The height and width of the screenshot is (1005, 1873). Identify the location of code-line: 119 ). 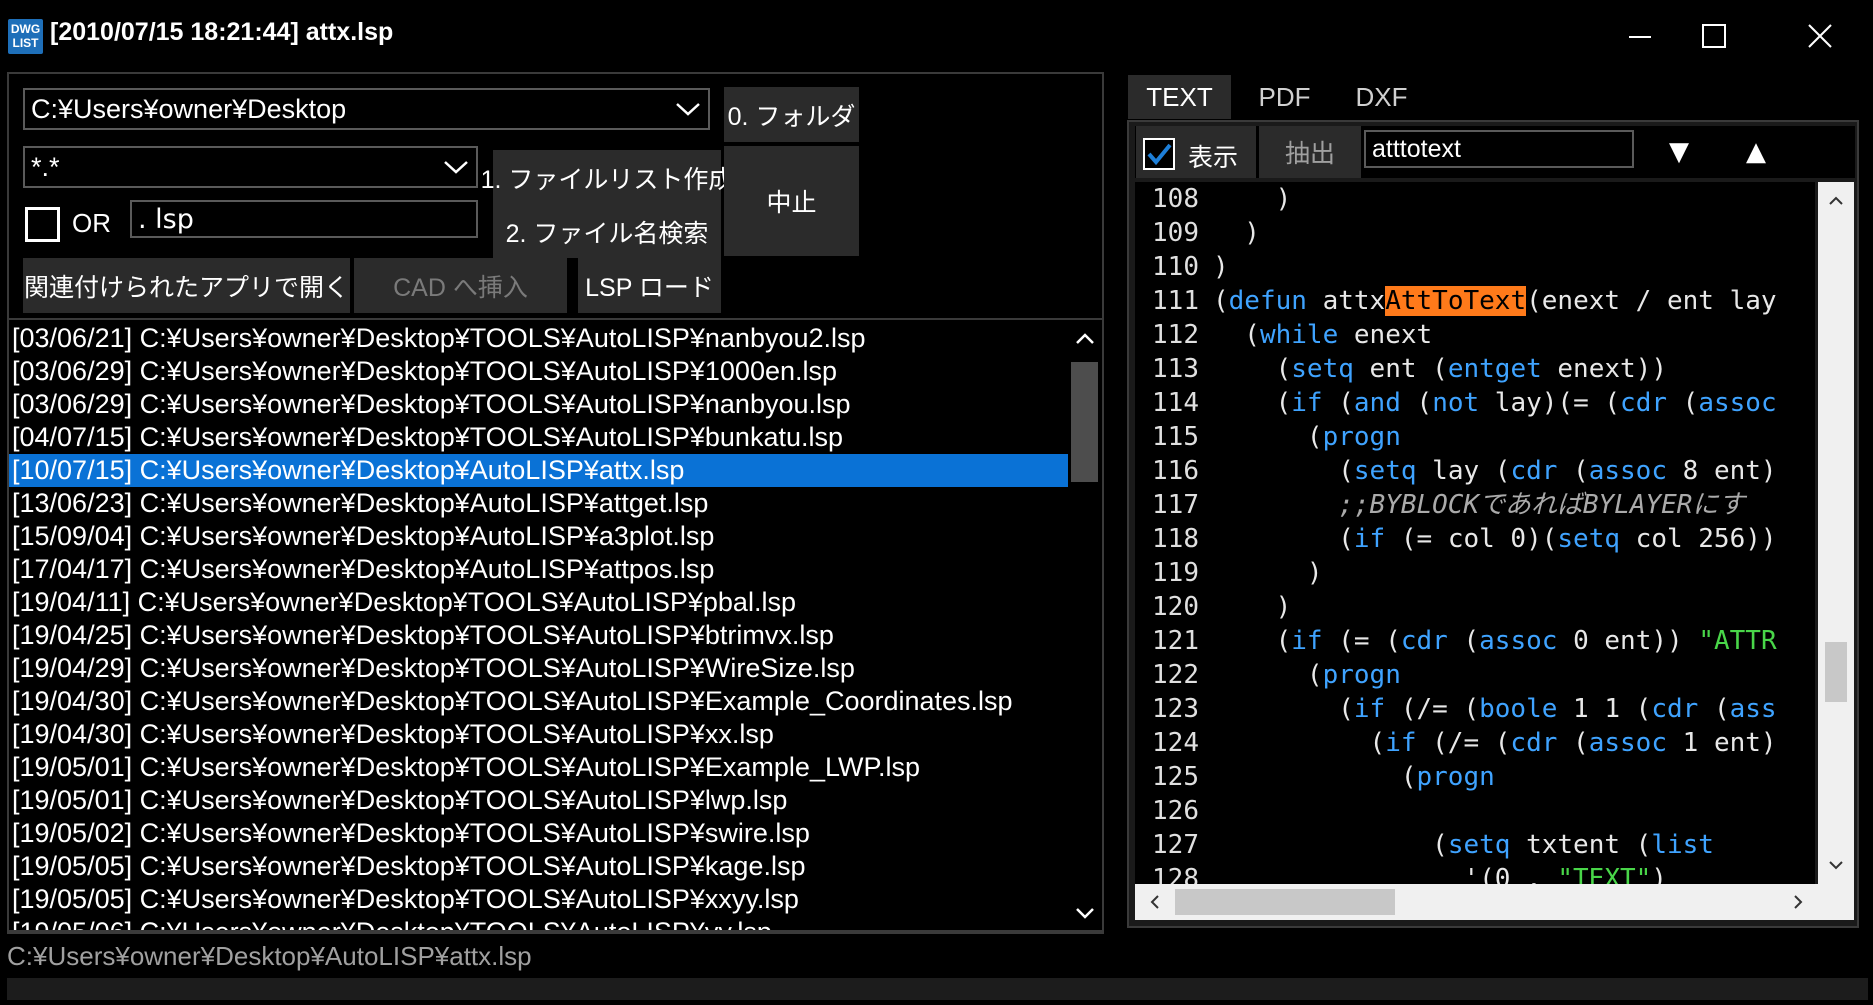
(1475, 573).